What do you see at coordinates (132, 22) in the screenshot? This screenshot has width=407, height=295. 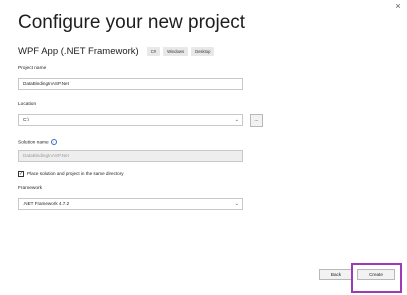 I see `page-title: Configure your new project` at bounding box center [132, 22].